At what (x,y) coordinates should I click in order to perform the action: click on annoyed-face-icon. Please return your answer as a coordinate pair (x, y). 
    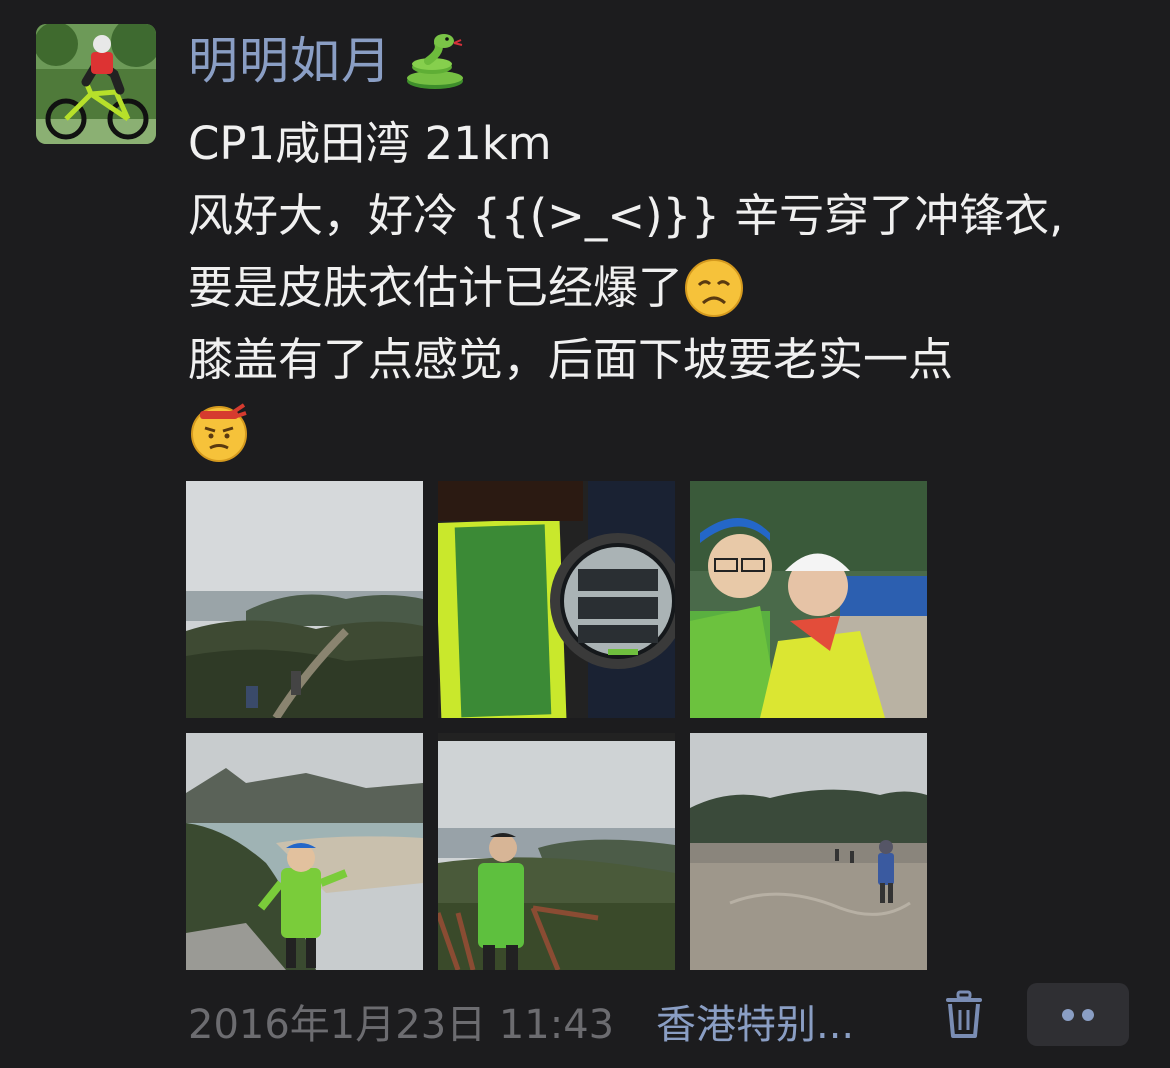
    Looking at the image, I should click on (219, 432).